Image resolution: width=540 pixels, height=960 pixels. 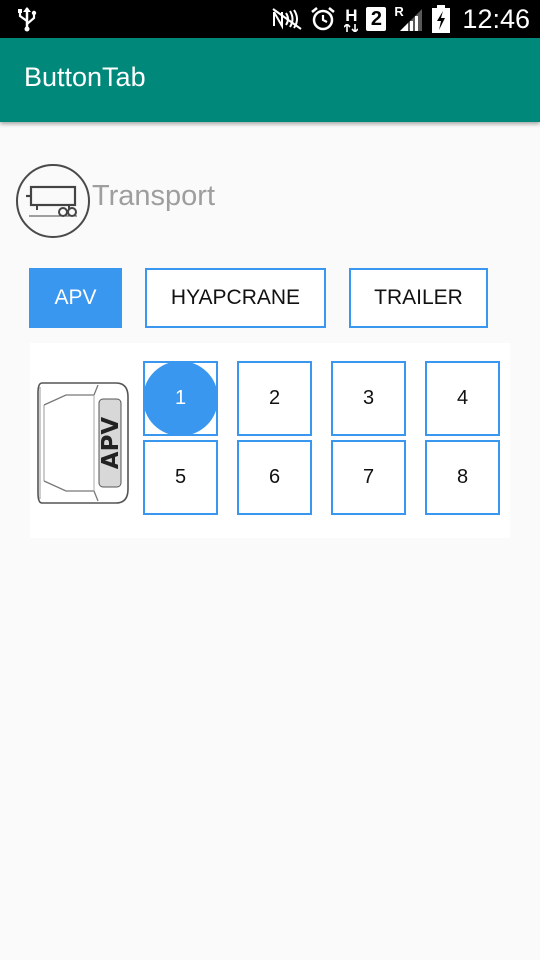 I want to click on seat-4-button: 4, so click(x=462, y=398).